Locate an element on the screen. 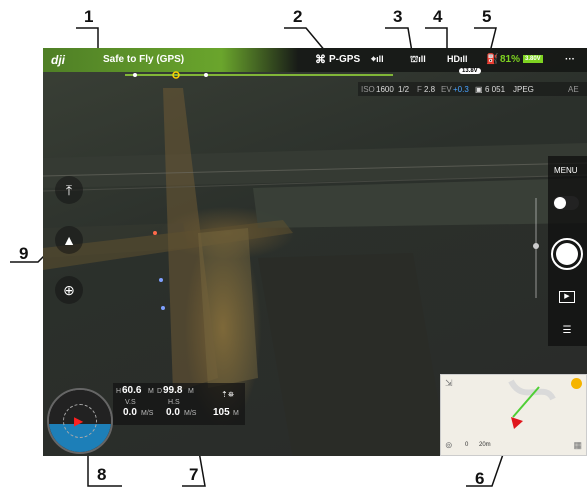 The width and height of the screenshot is (587, 490). shutter-inner is located at coordinates (567, 254).